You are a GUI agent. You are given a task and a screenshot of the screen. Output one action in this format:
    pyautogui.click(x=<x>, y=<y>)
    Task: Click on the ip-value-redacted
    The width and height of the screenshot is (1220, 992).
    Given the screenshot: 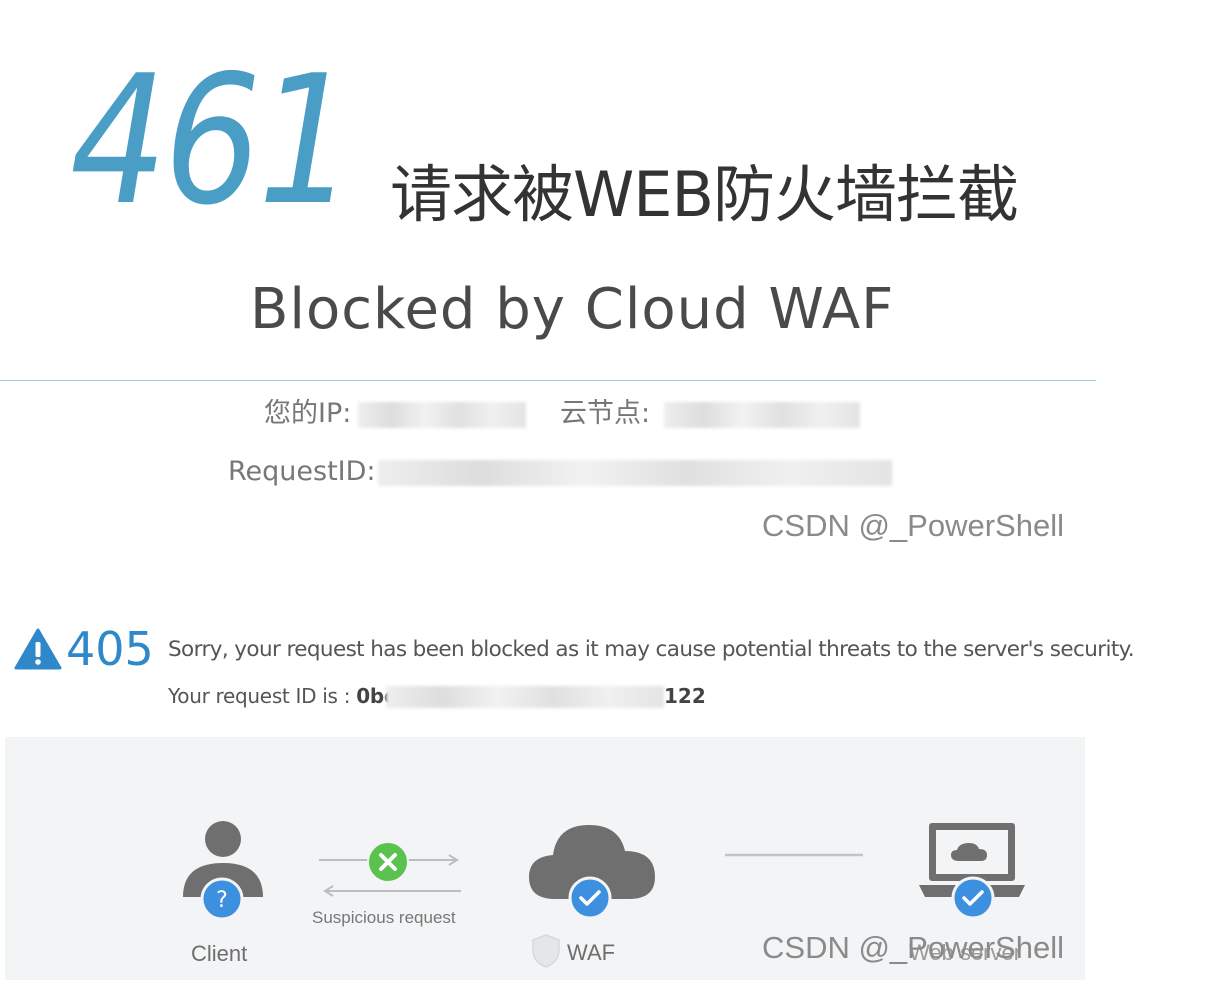 What is the action you would take?
    pyautogui.click(x=442, y=415)
    